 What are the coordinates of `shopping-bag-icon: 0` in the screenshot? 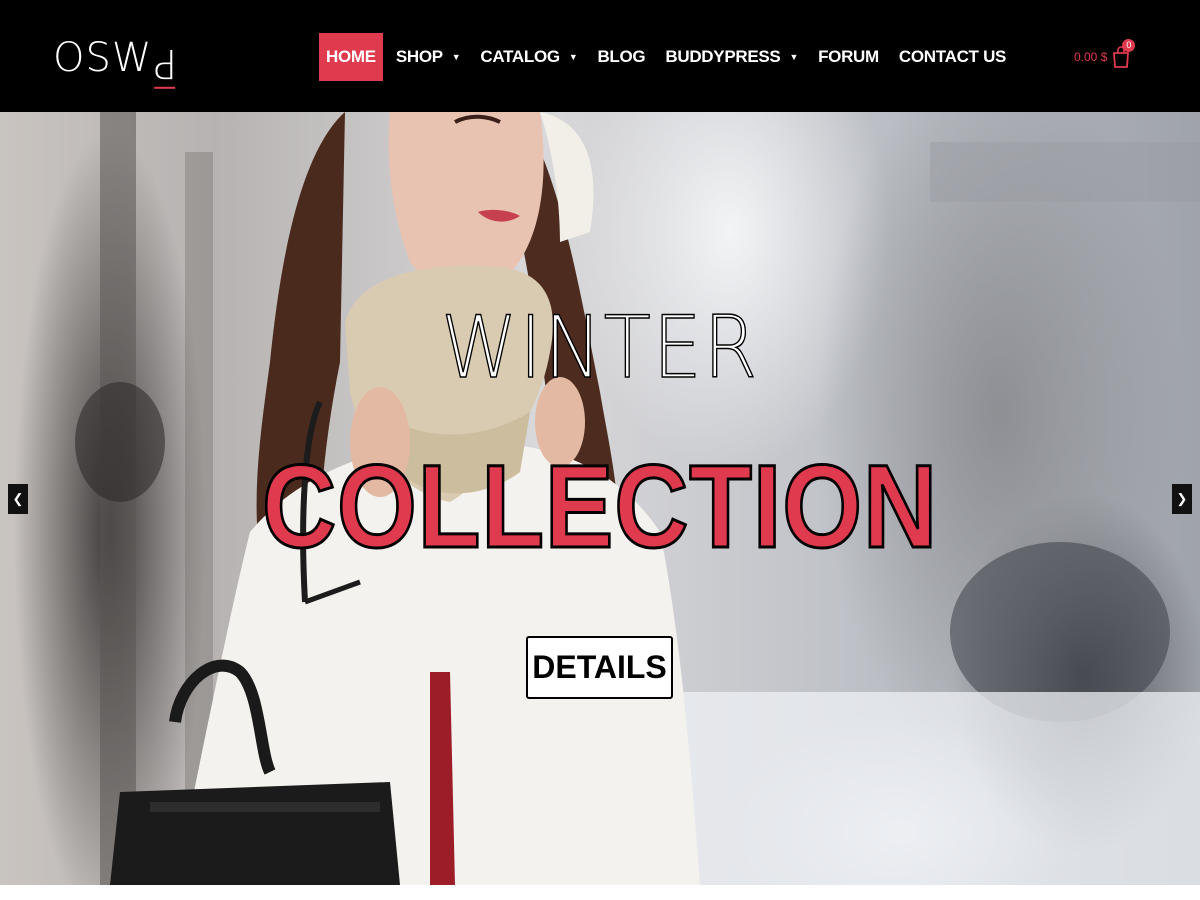 It's located at (1124, 54).